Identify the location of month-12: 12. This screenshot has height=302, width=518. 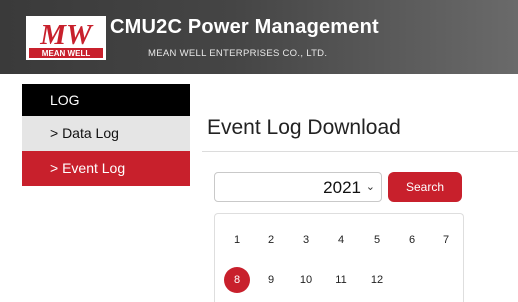
(377, 280).